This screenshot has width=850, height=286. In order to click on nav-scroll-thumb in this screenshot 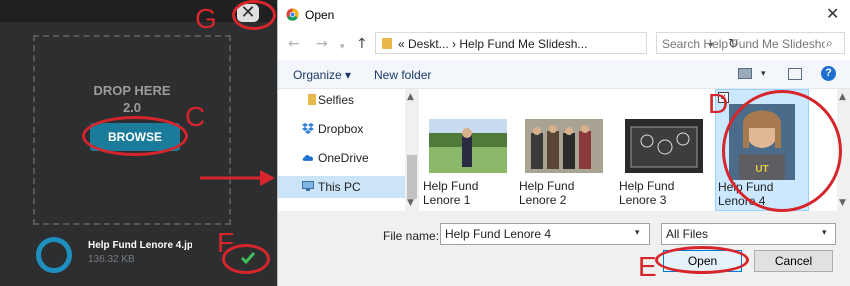, I will do `click(412, 177)`.